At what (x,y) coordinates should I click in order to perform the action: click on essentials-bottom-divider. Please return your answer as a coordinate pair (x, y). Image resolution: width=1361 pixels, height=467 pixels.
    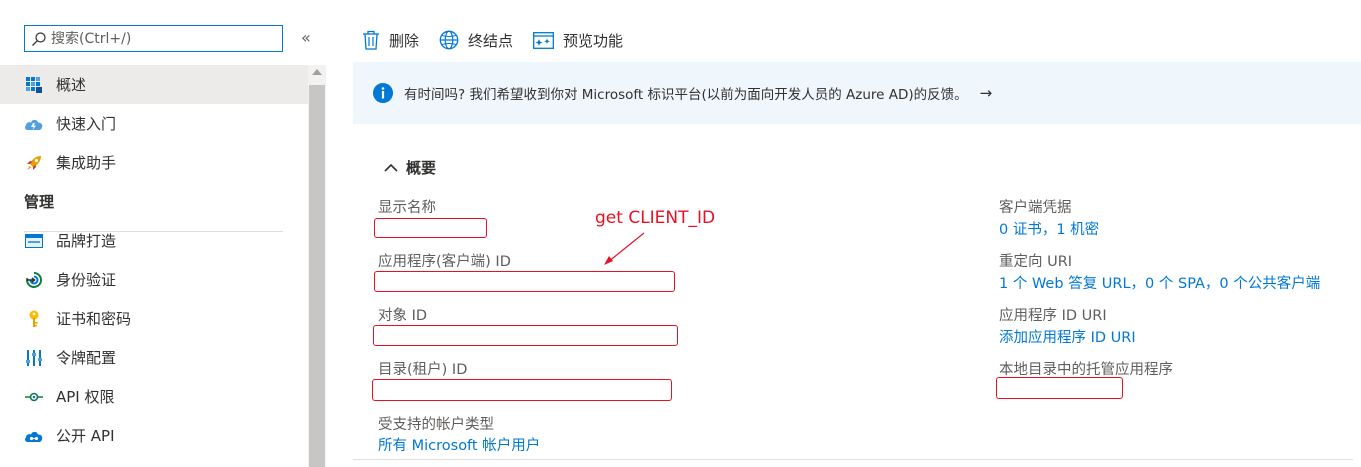
    Looking at the image, I should click on (853, 459).